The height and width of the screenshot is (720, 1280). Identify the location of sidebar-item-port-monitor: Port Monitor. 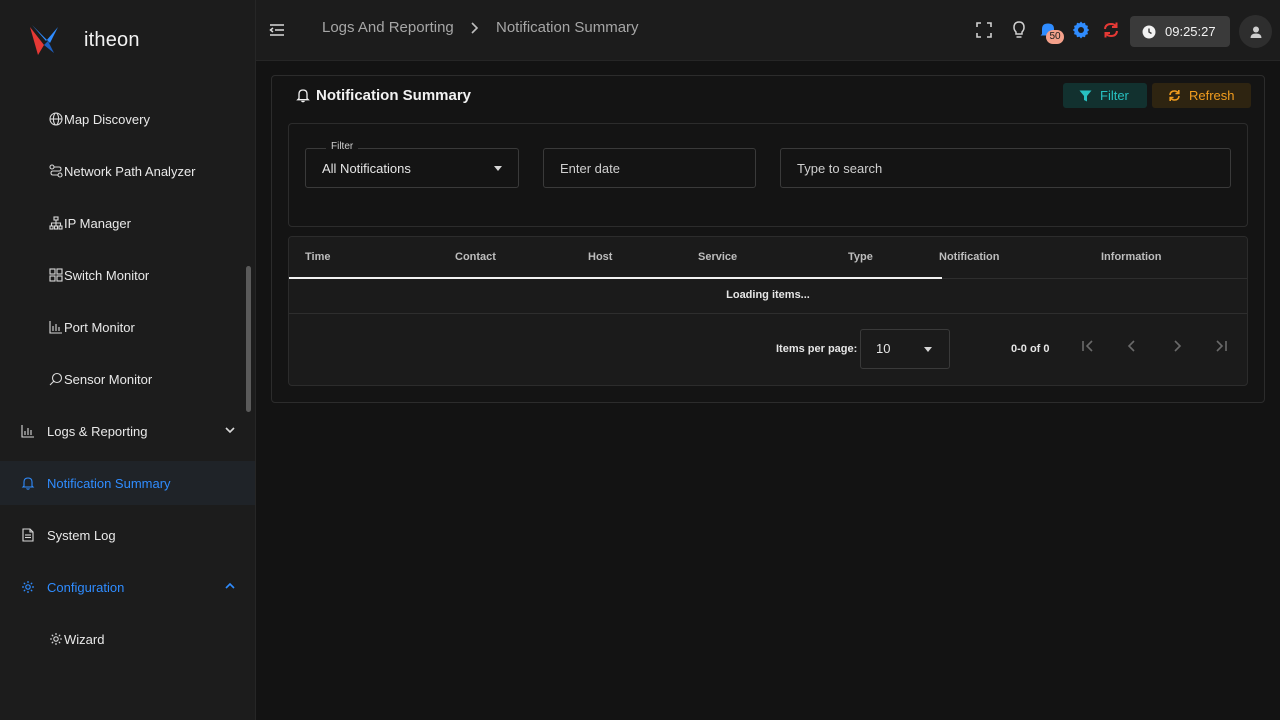
(127, 327).